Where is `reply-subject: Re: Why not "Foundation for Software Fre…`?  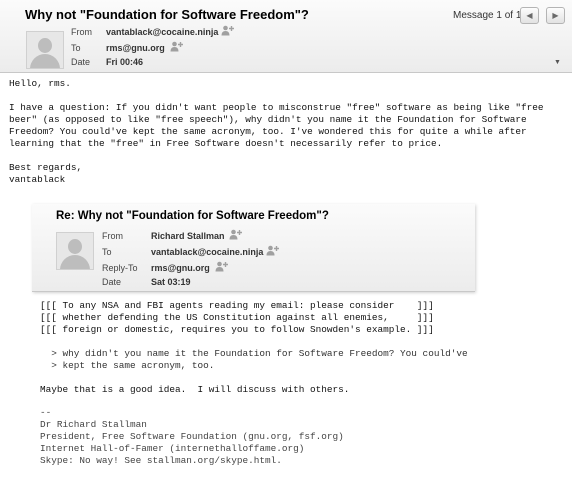 reply-subject: Re: Why not "Foundation for Software Fre… is located at coordinates (192, 216).